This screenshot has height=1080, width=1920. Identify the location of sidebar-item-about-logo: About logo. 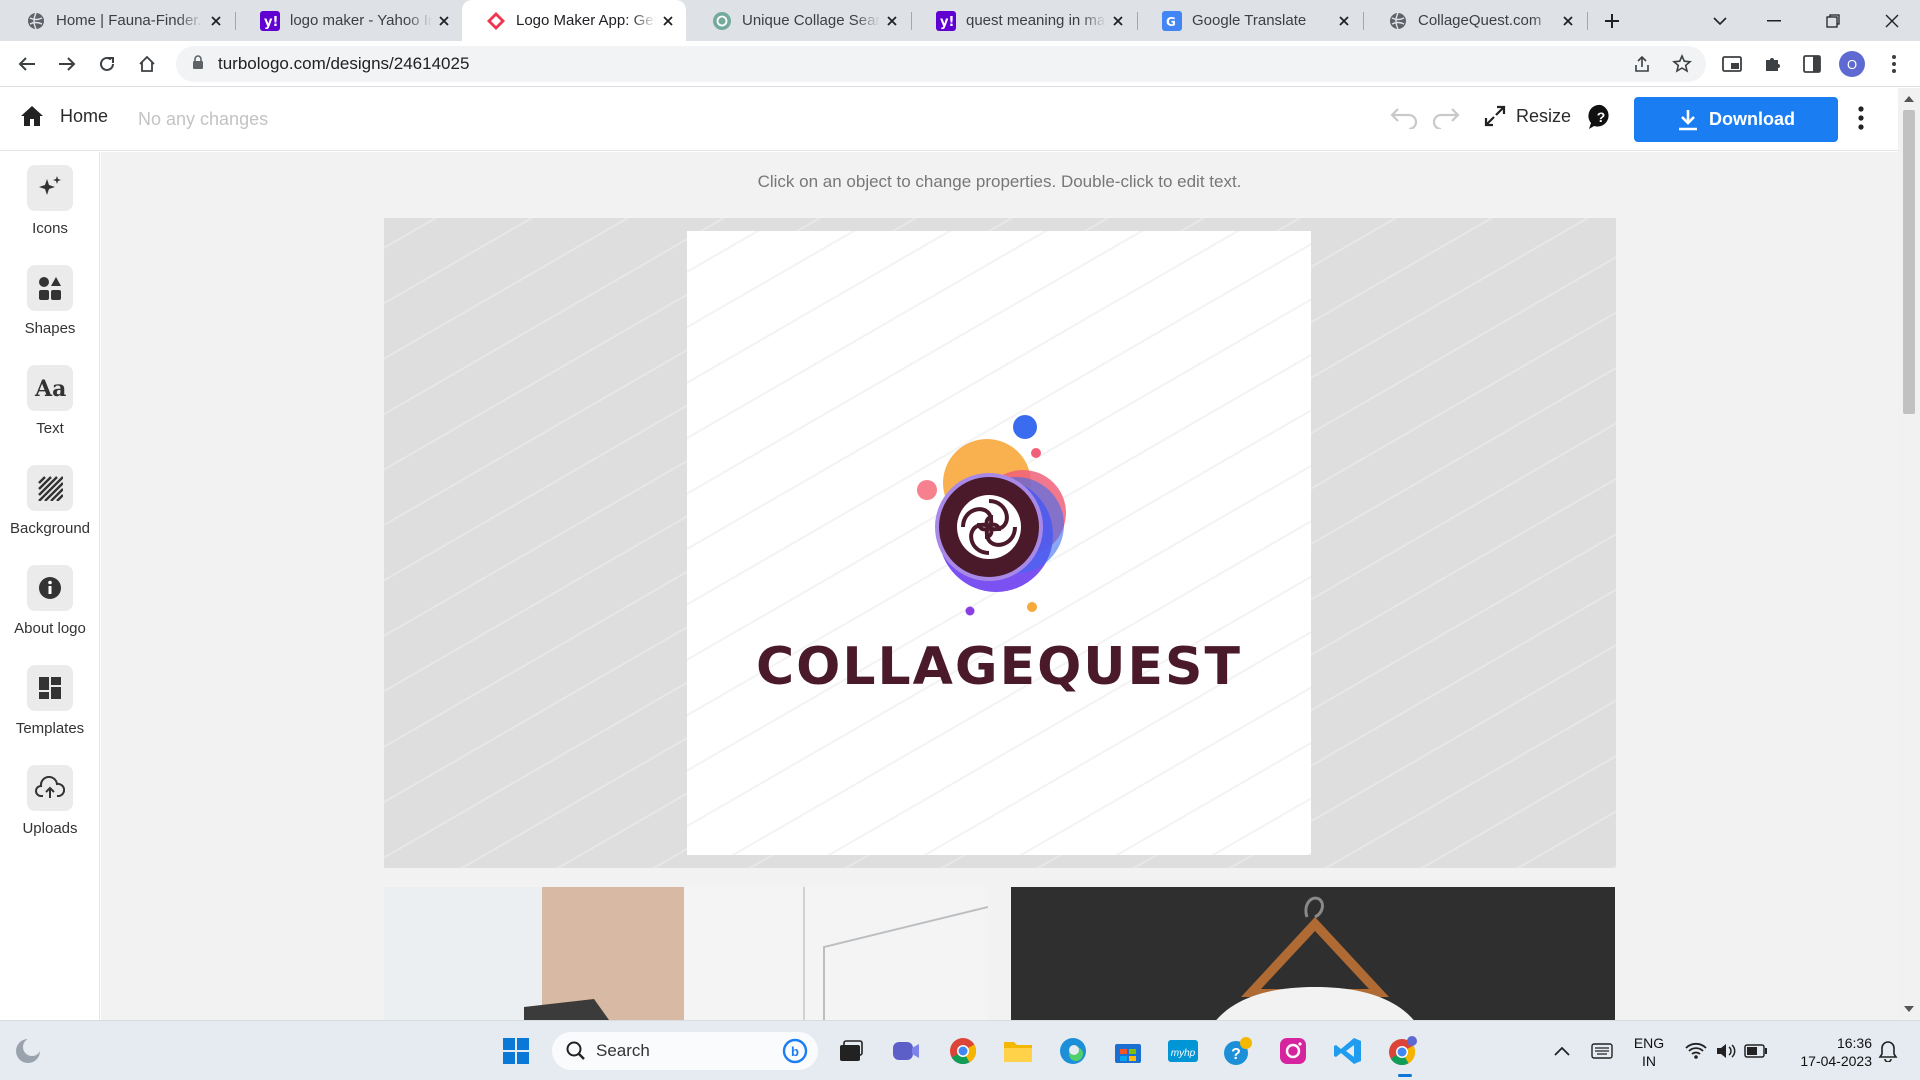
(50, 605).